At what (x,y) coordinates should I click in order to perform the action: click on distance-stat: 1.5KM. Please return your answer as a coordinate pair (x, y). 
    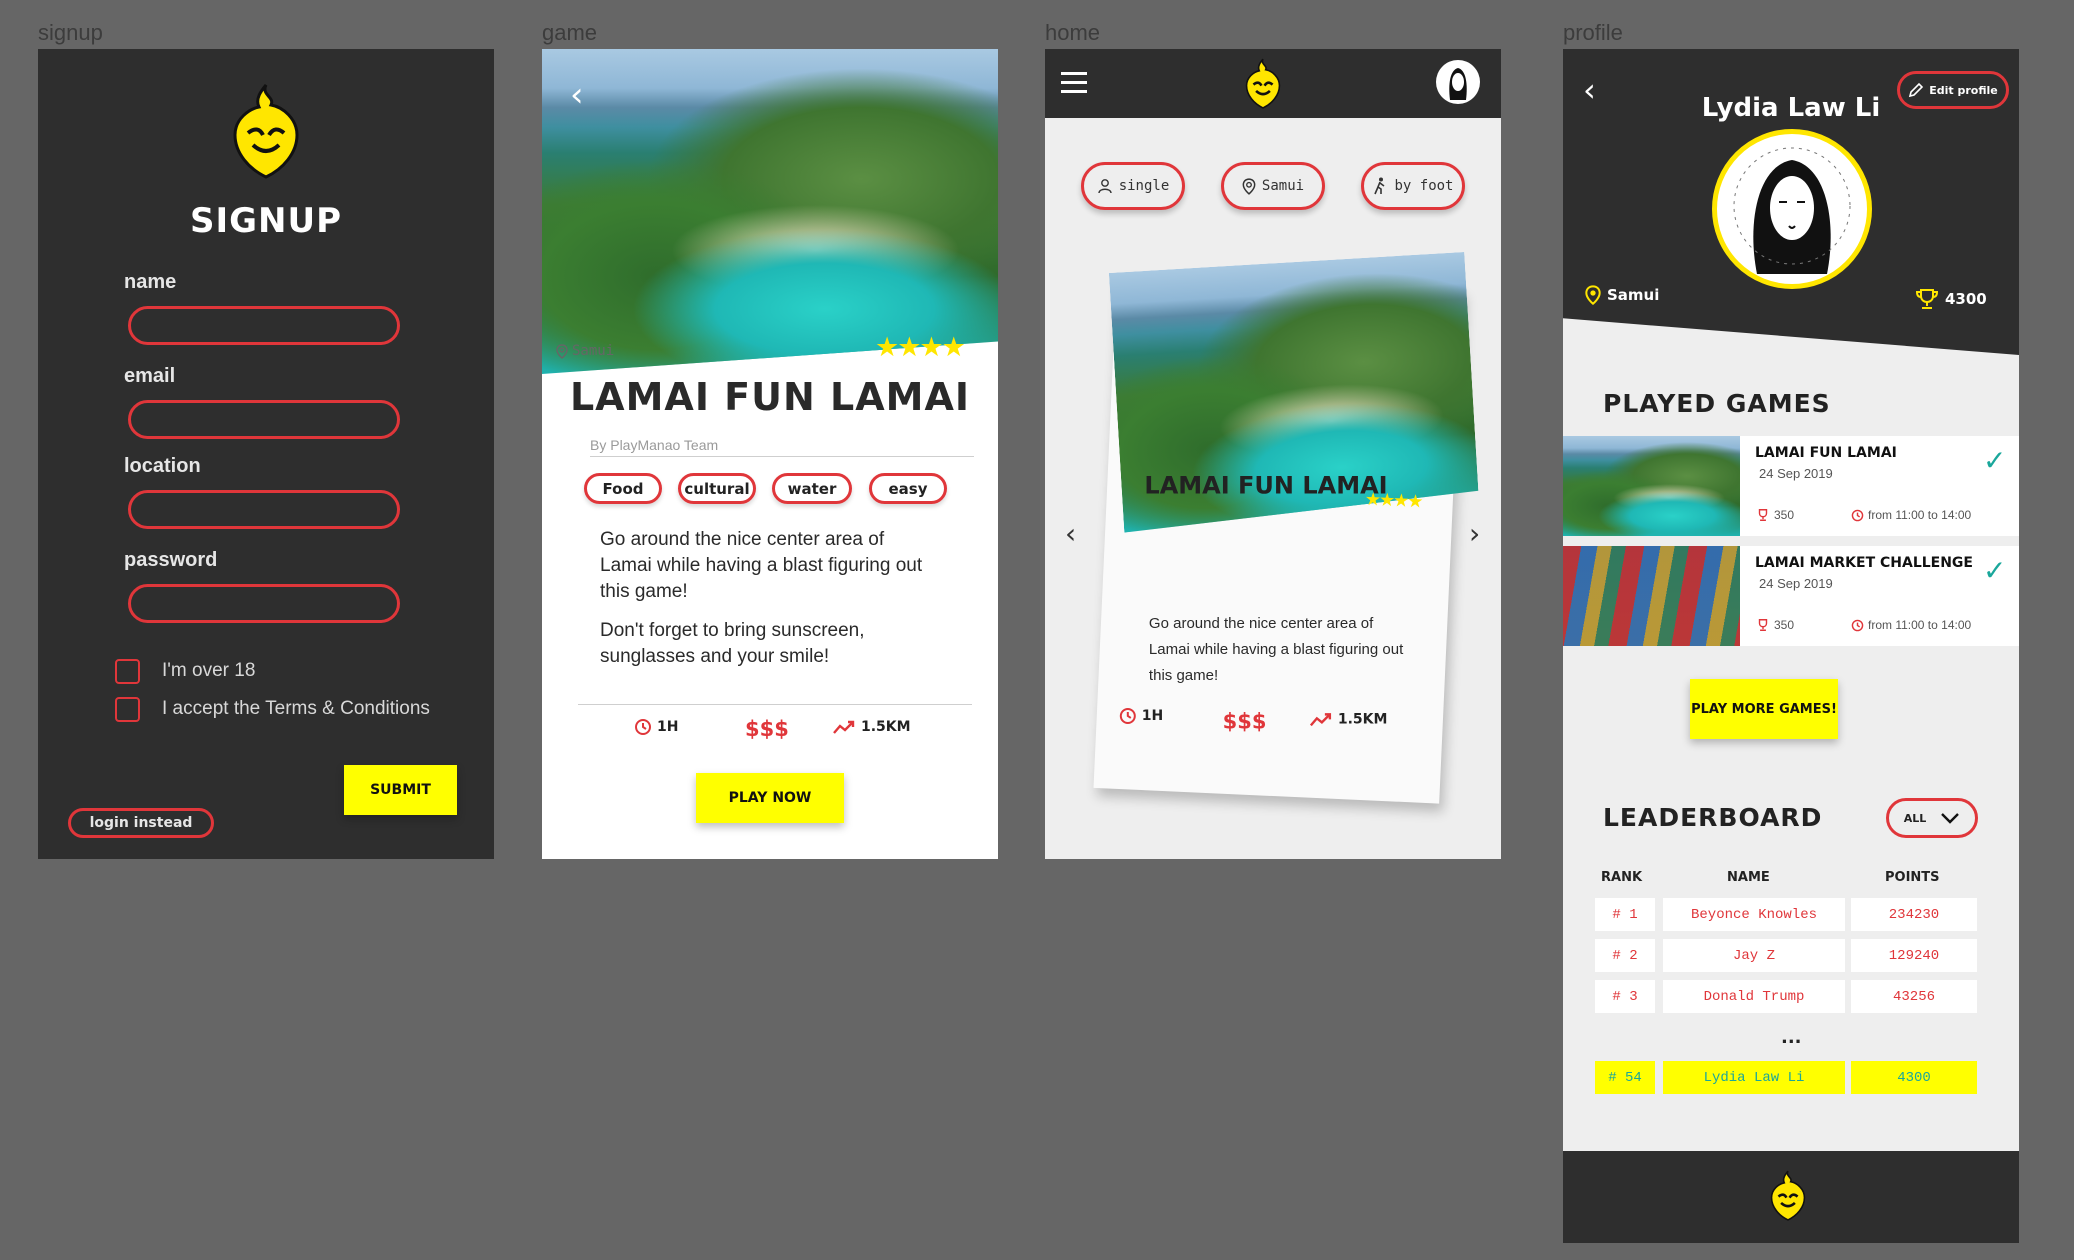
    Looking at the image, I should click on (871, 727).